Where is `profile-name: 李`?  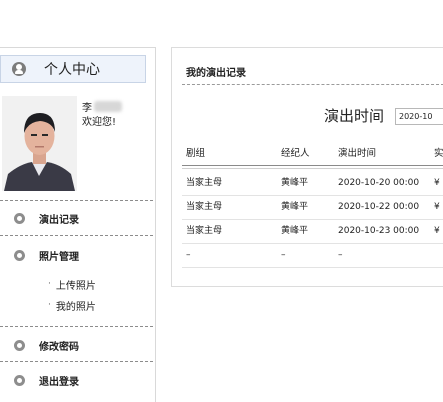
profile-name: 李 is located at coordinates (102, 106).